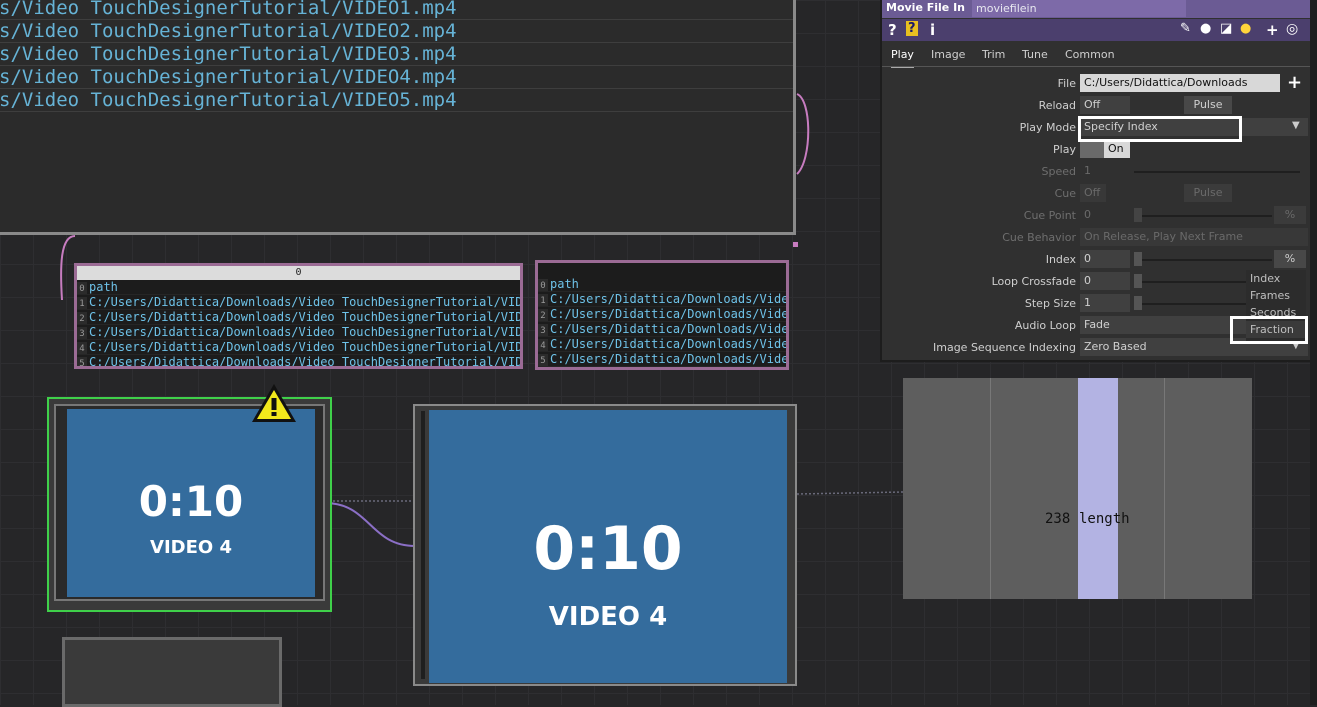  What do you see at coordinates (902, 56) in the screenshot?
I see `tab-play: Play` at bounding box center [902, 56].